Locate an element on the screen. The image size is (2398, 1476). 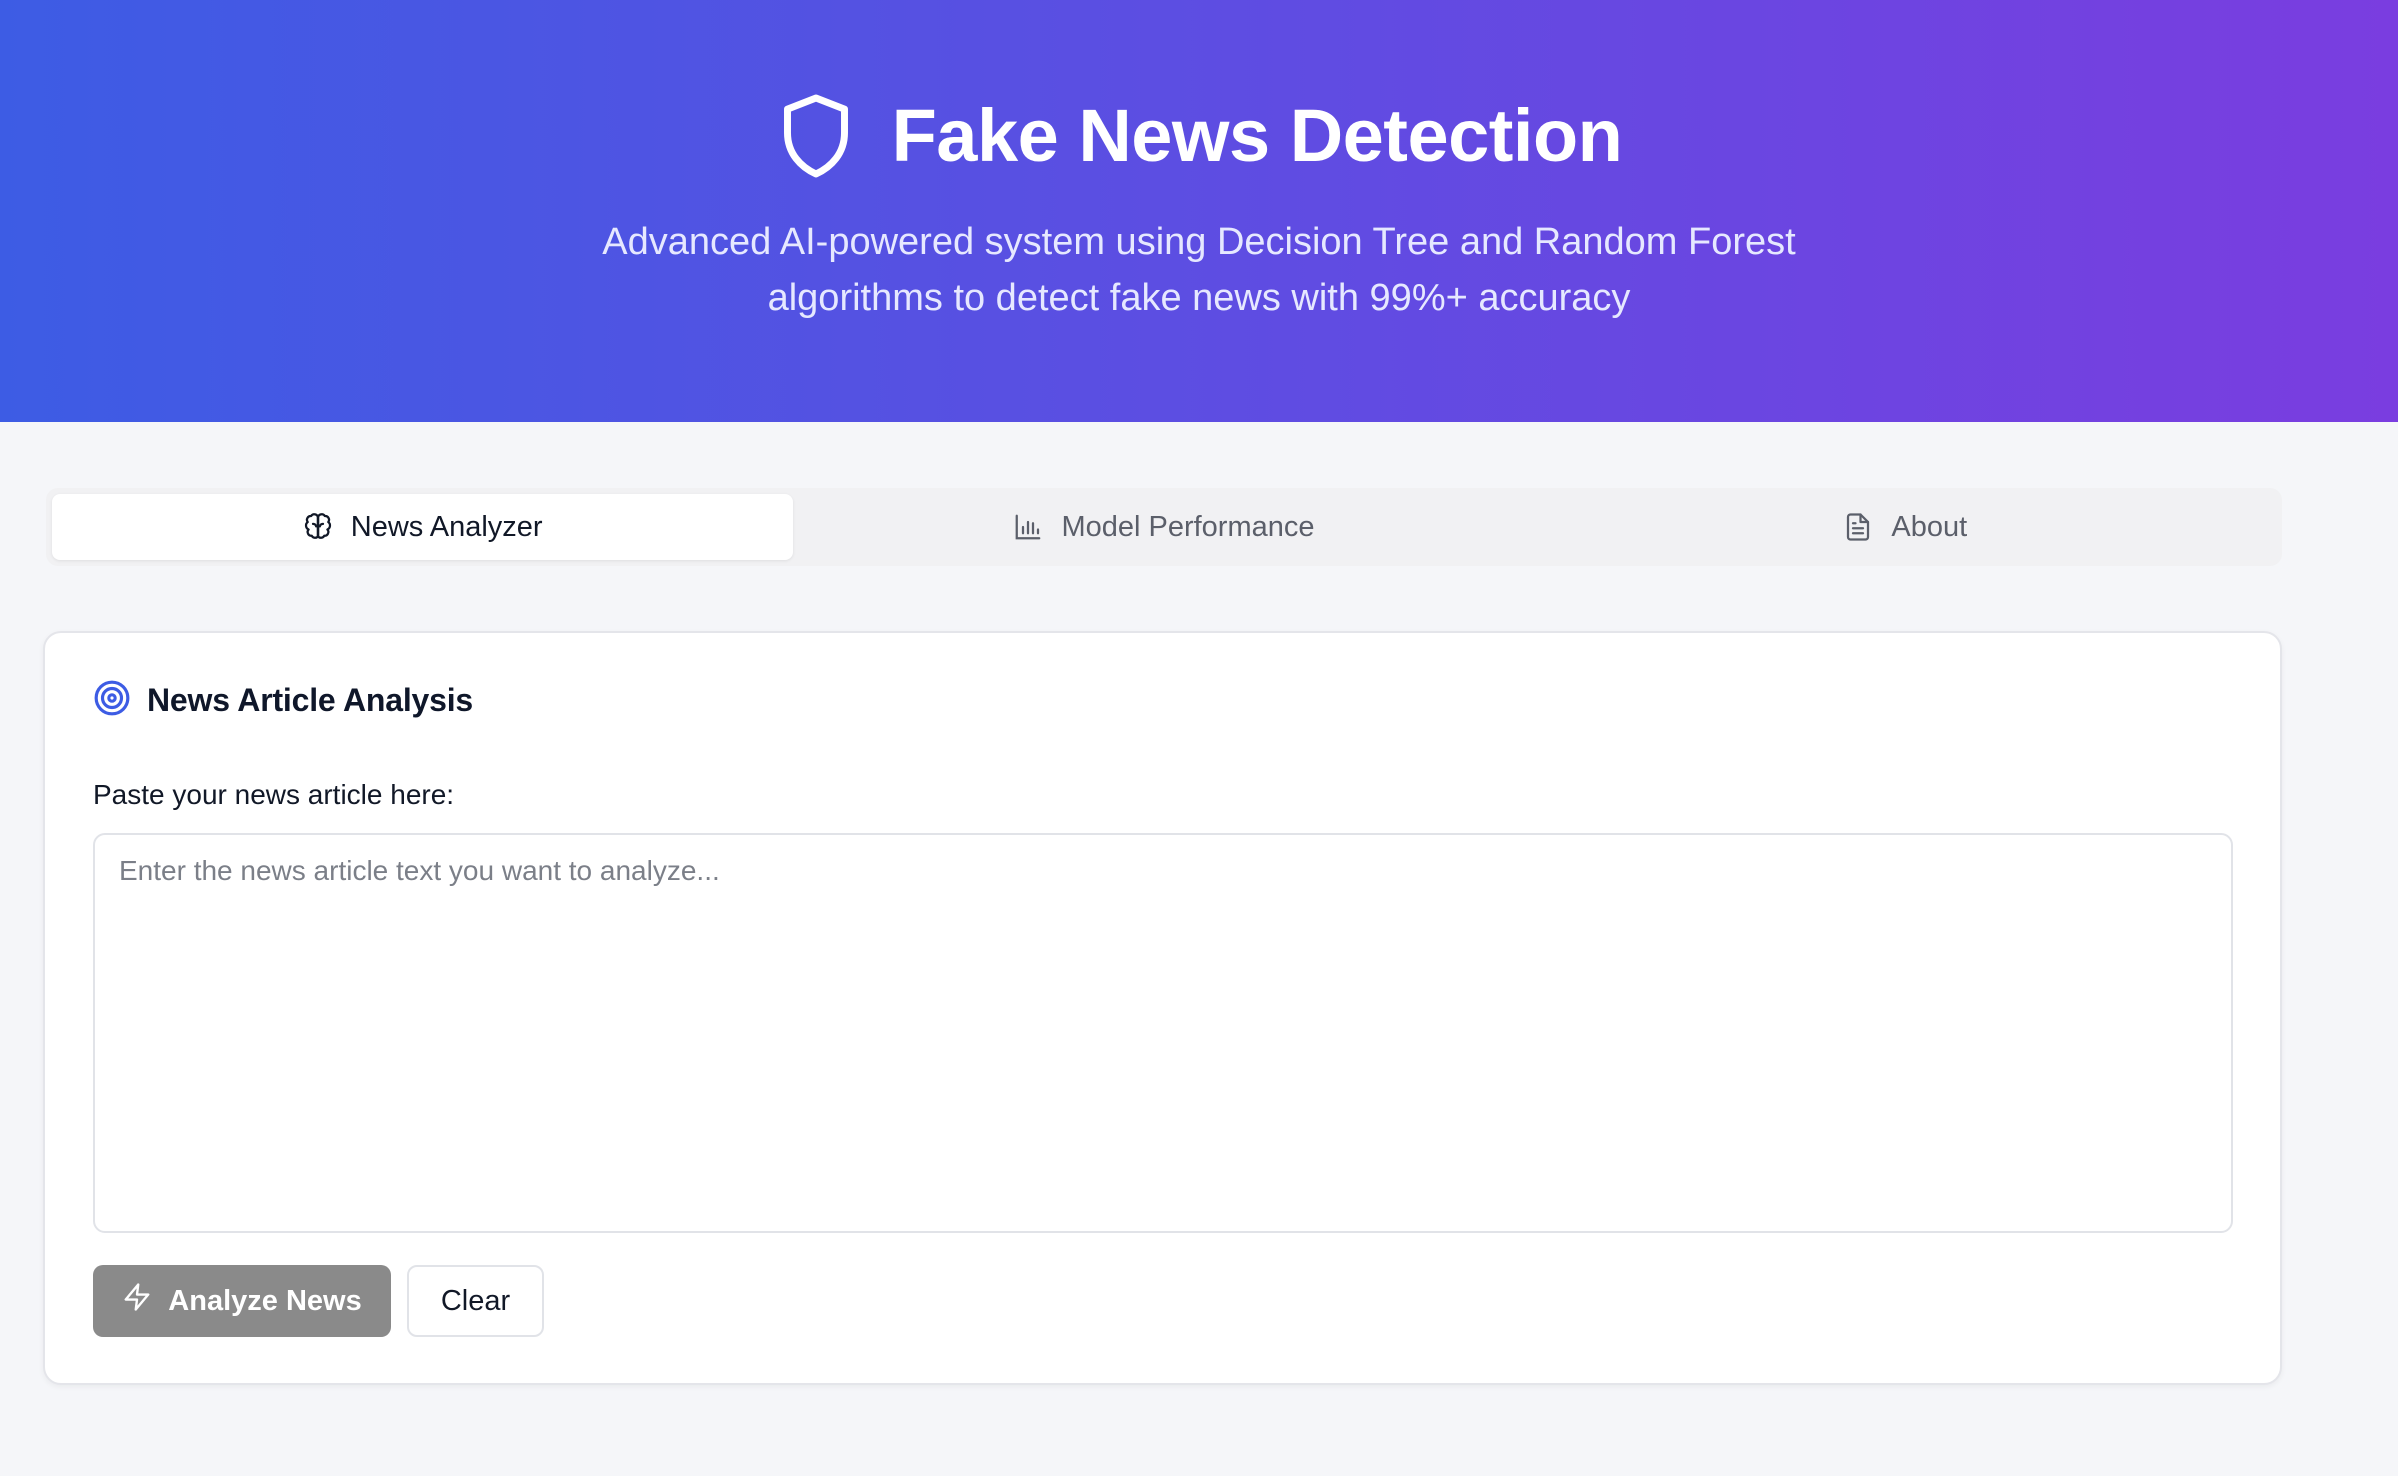
analyze-button-label: Analyze News is located at coordinates (265, 1300).